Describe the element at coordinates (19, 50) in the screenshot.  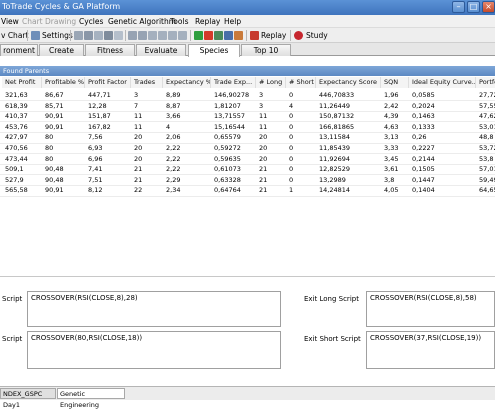
I see `tab-environment: ronment` at that location.